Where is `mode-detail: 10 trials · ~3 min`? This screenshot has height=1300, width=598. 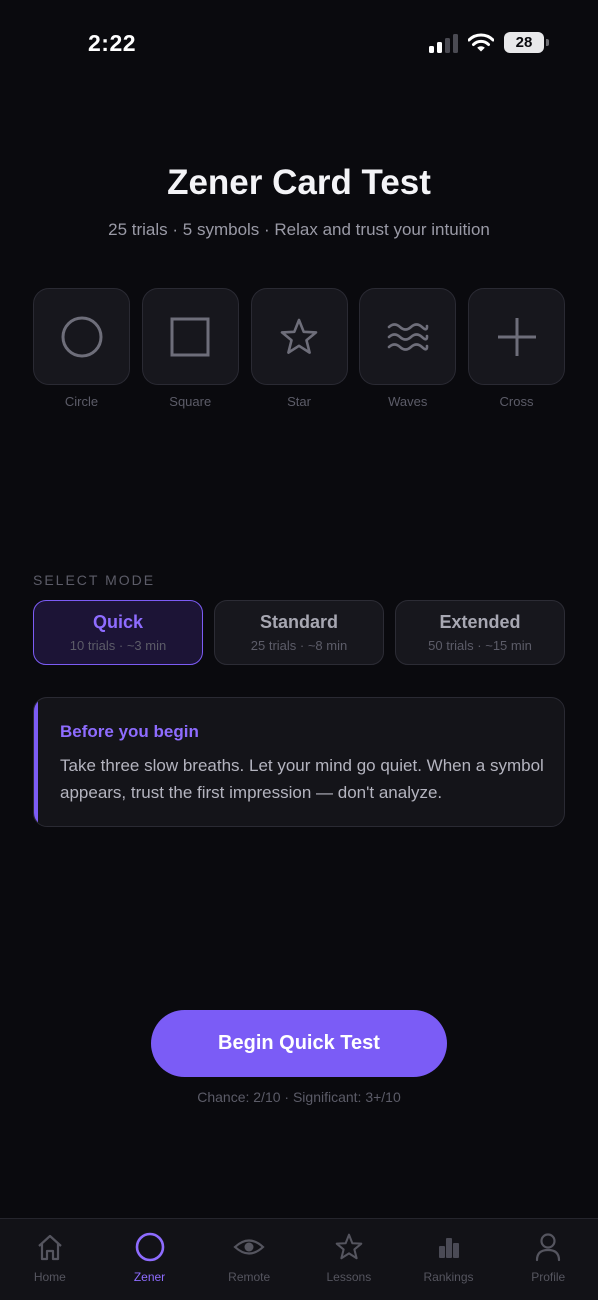 mode-detail: 10 trials · ~3 min is located at coordinates (118, 645).